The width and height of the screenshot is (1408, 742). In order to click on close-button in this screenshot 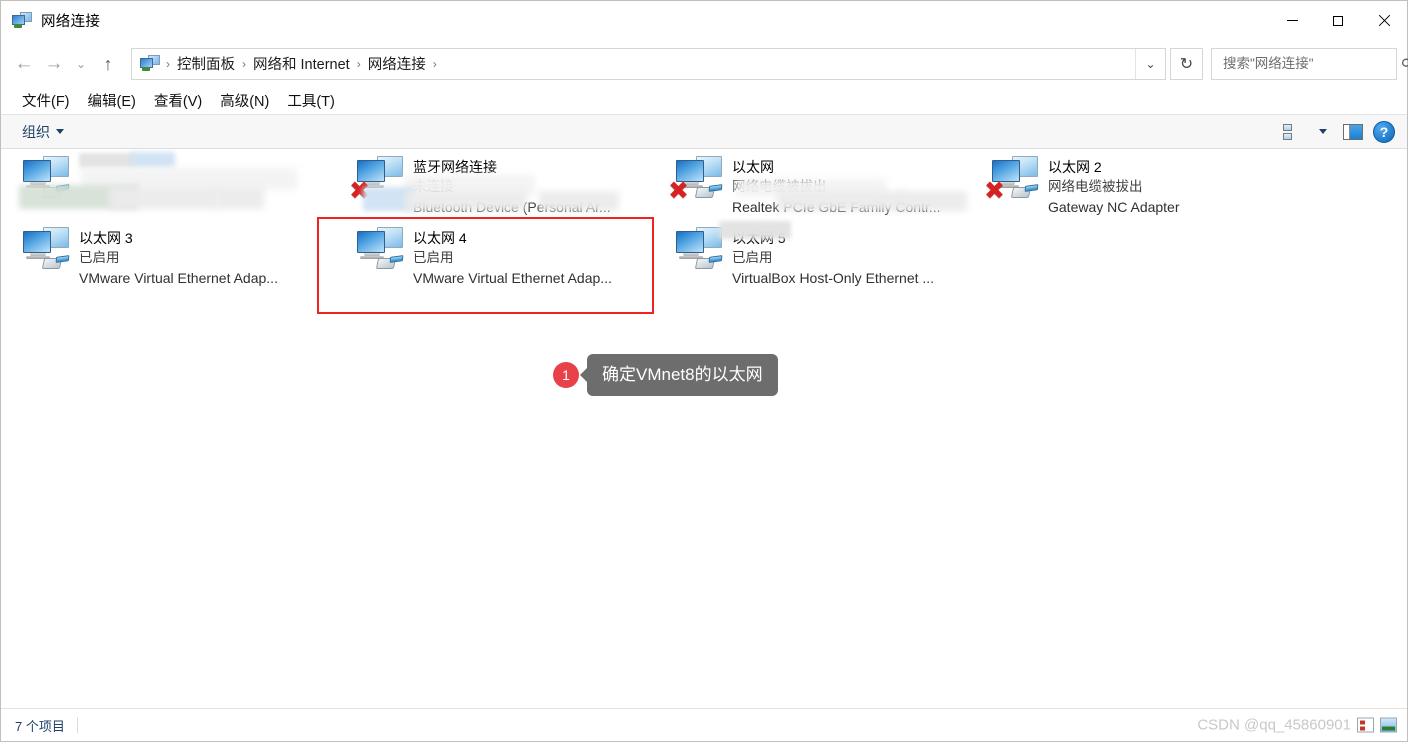, I will do `click(1384, 20)`.